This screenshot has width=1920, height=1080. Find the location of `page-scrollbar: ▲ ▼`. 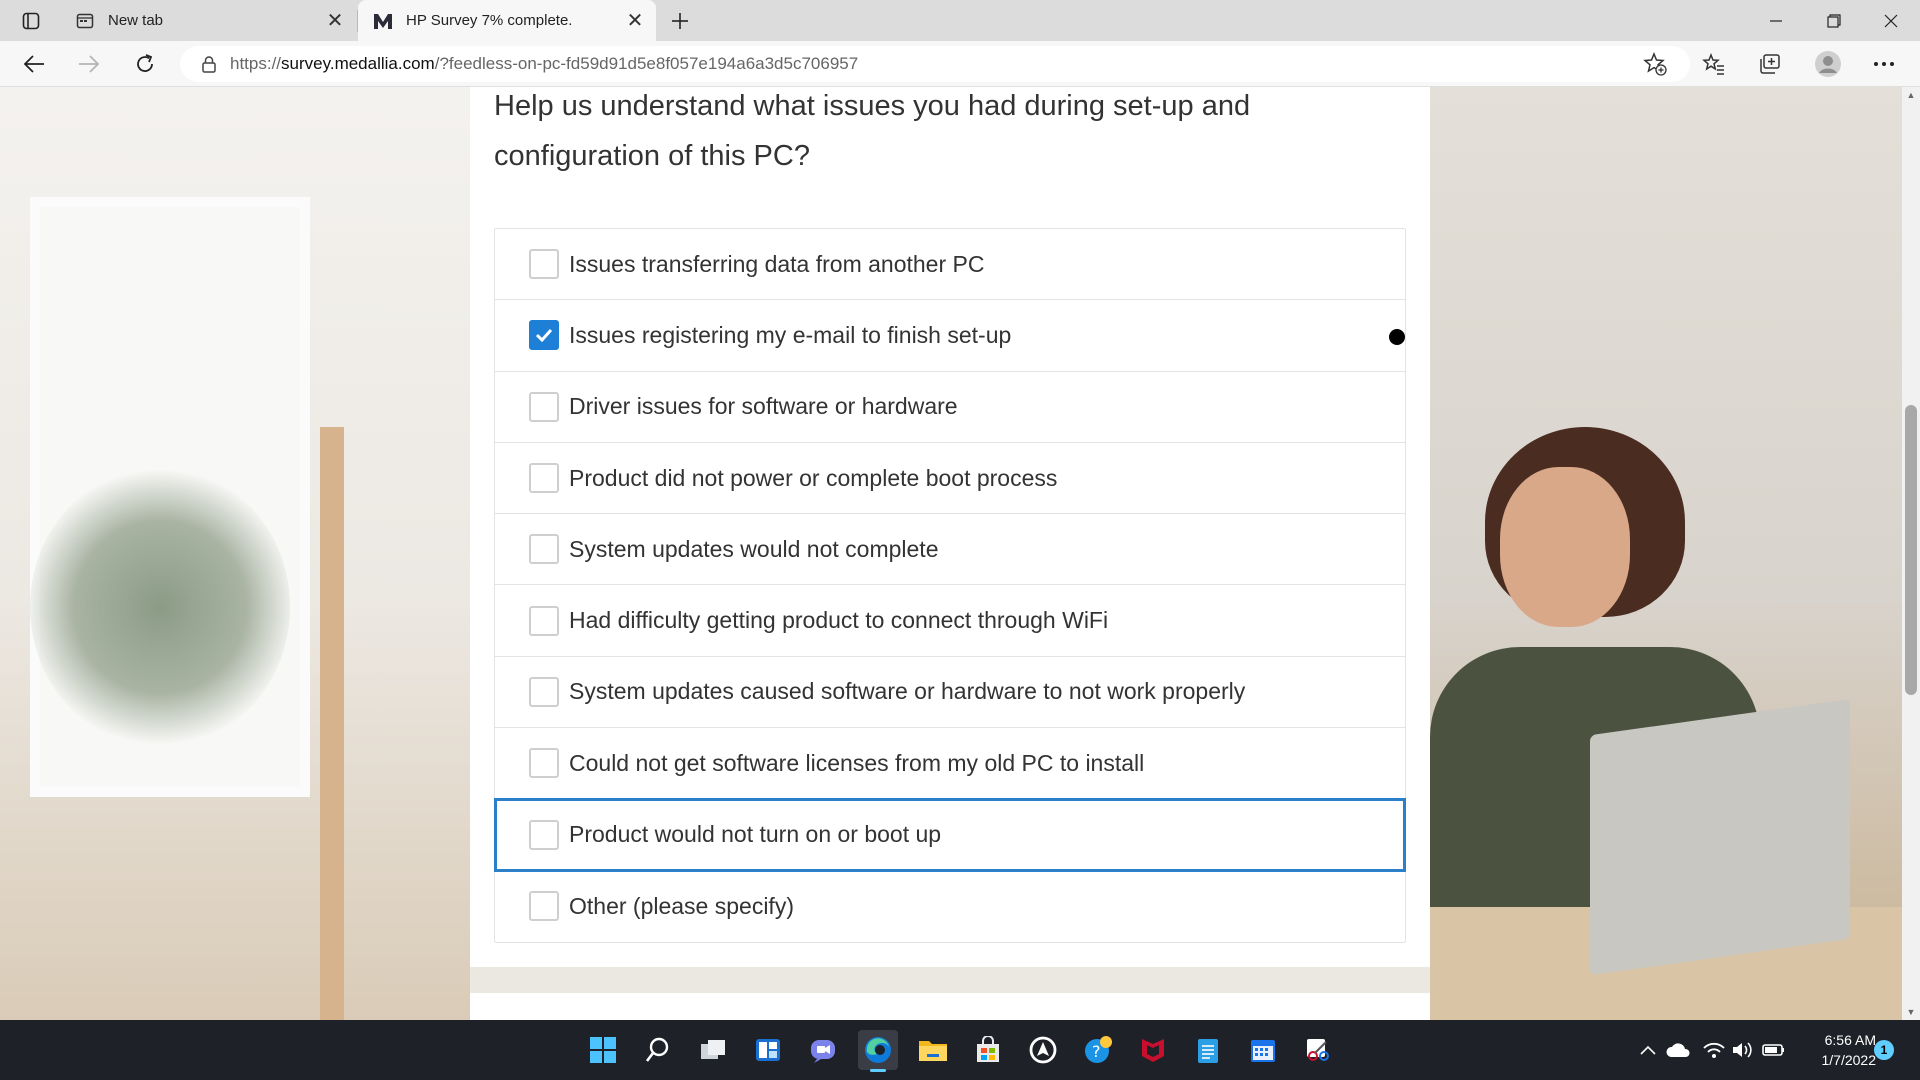

page-scrollbar: ▲ ▼ is located at coordinates (1911, 553).